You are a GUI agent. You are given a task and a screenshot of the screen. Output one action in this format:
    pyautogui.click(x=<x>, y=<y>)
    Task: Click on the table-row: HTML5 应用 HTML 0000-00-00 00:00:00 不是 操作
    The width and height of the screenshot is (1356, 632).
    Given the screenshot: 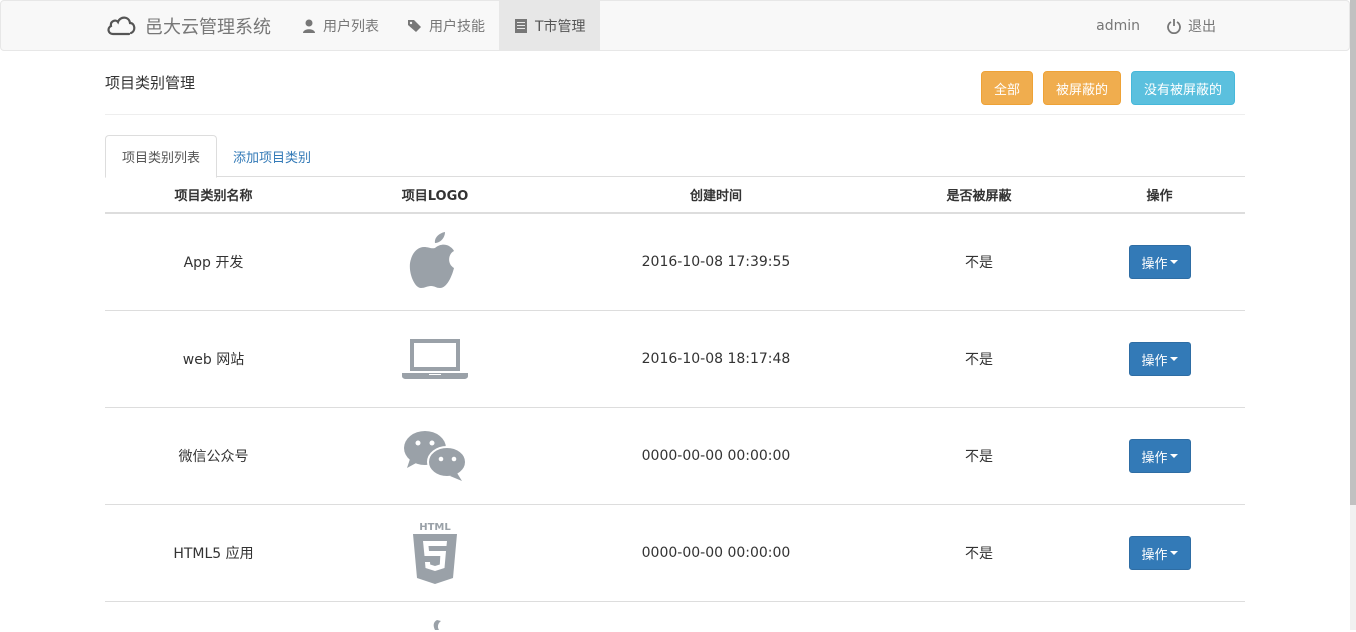 What is the action you would take?
    pyautogui.click(x=675, y=553)
    